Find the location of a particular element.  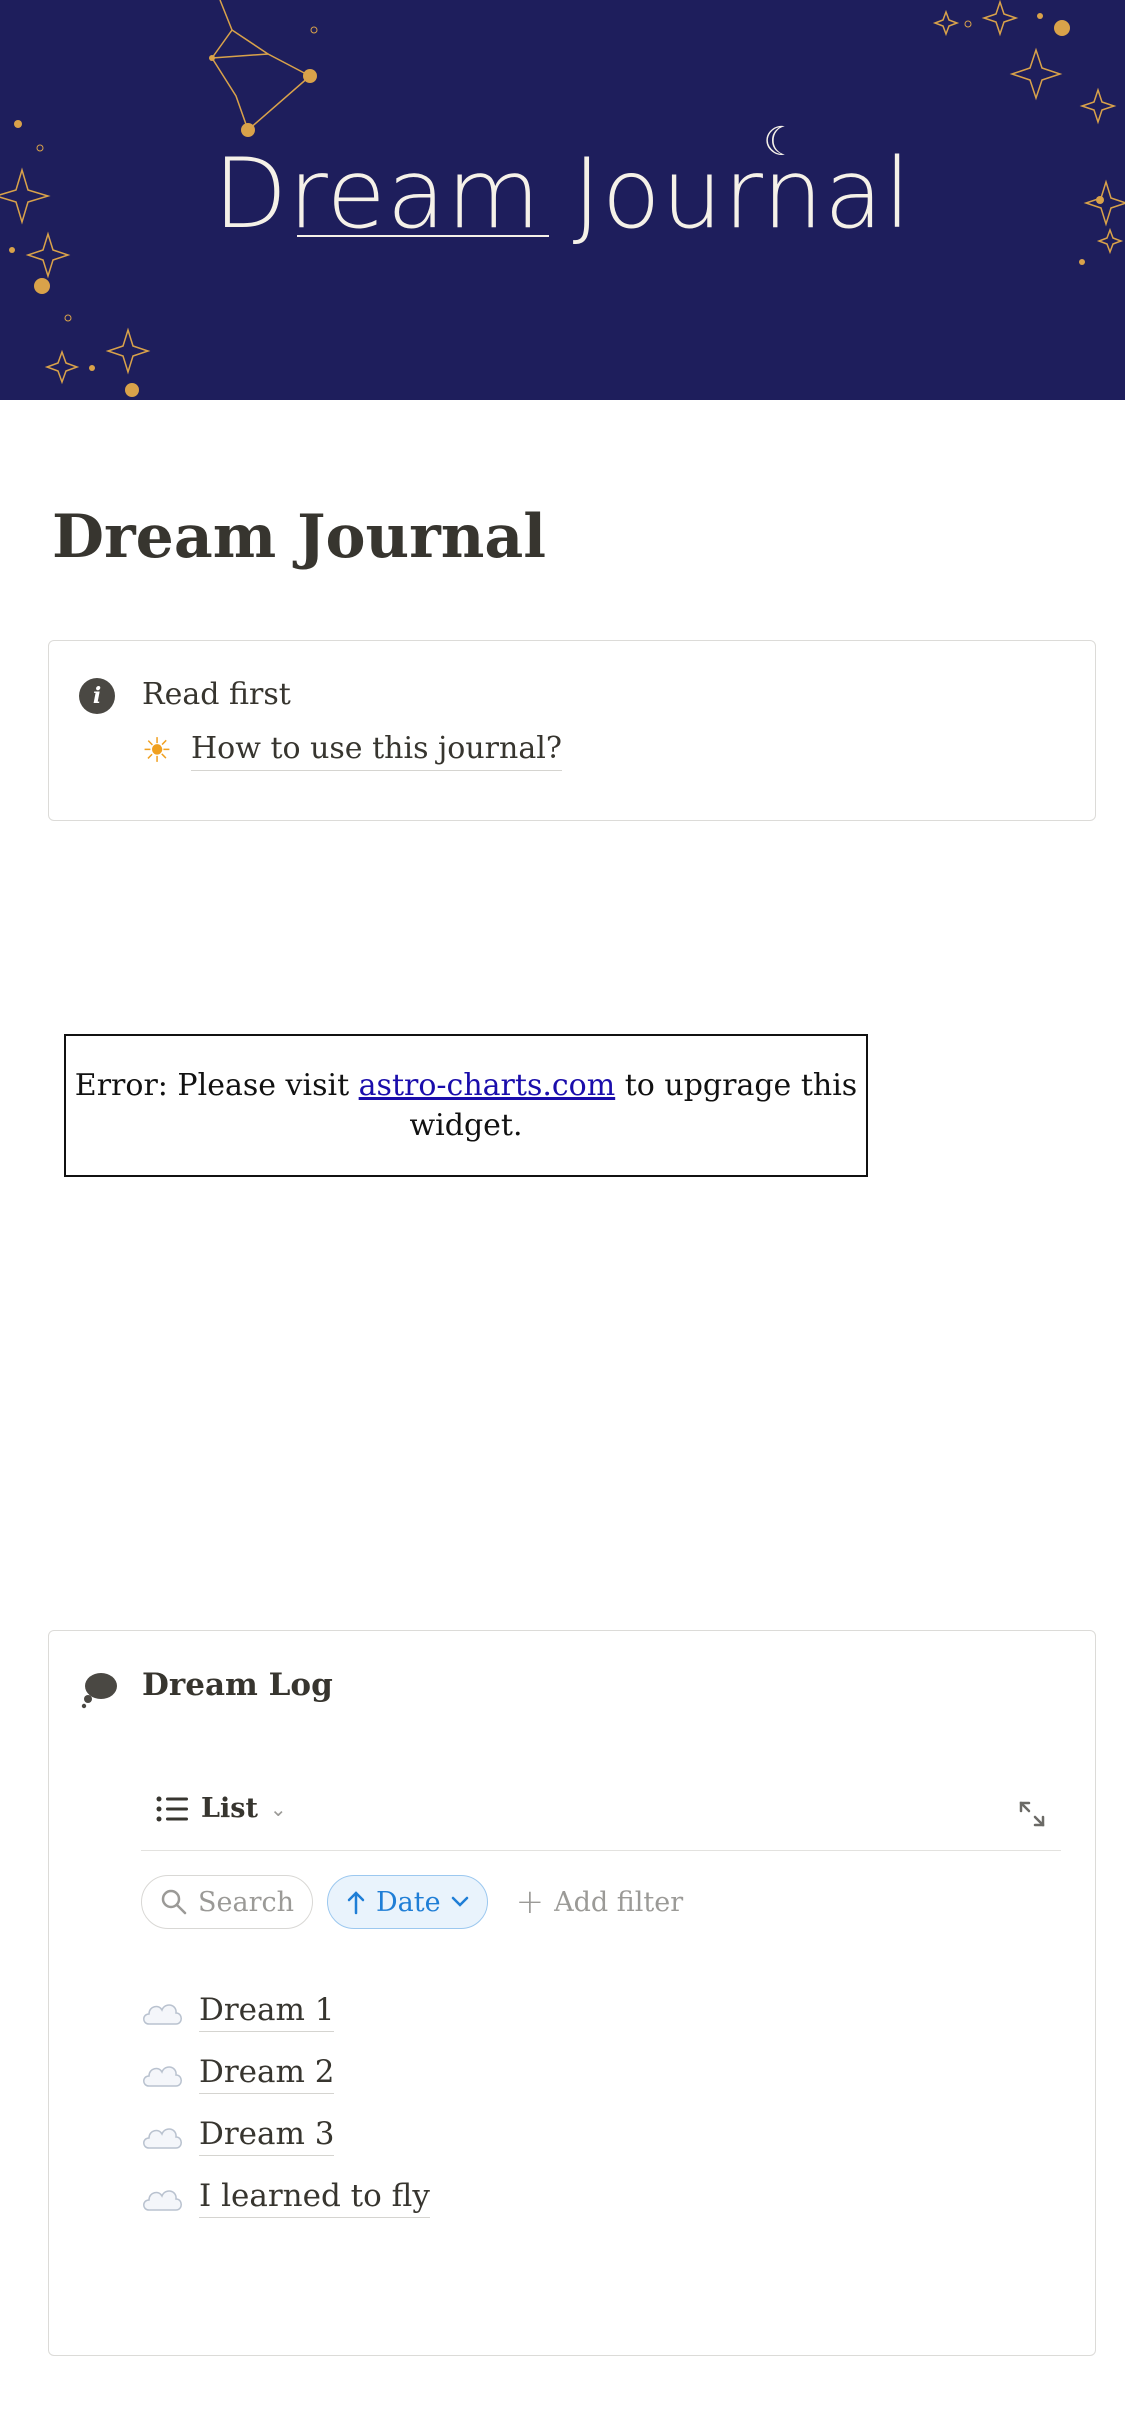

sort-label: Date is located at coordinates (408, 1902).